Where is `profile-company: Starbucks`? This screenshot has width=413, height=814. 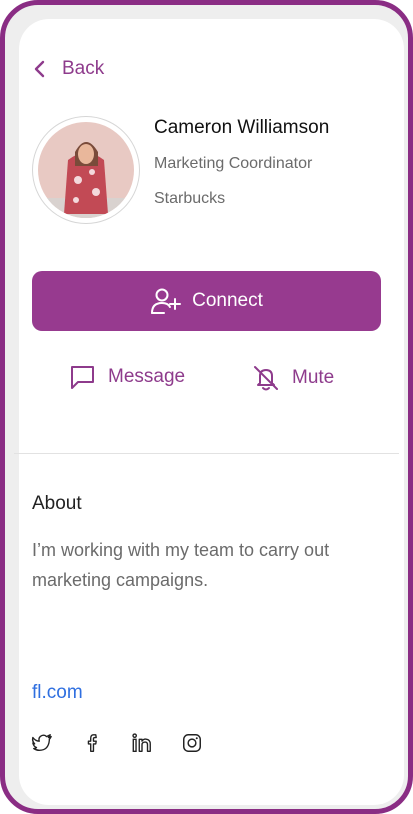
profile-company: Starbucks is located at coordinates (190, 198).